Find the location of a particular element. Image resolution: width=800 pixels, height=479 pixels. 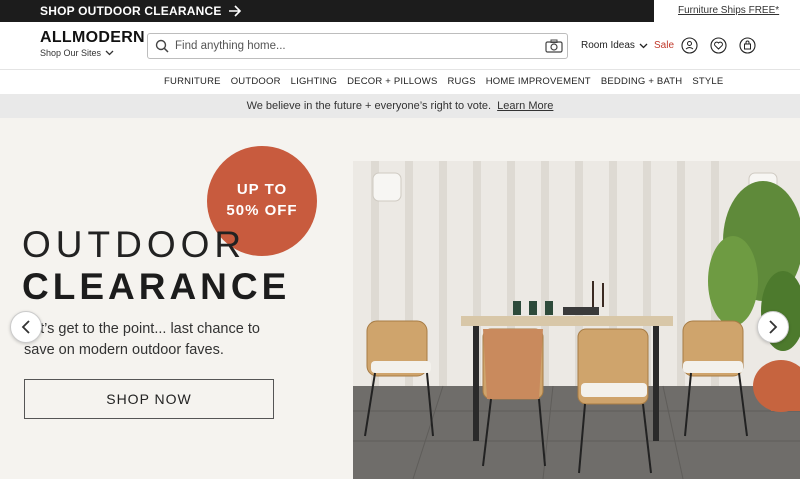

promo-banner: SHOP OUTDOOR CLEARANCE is located at coordinates (327, 11).